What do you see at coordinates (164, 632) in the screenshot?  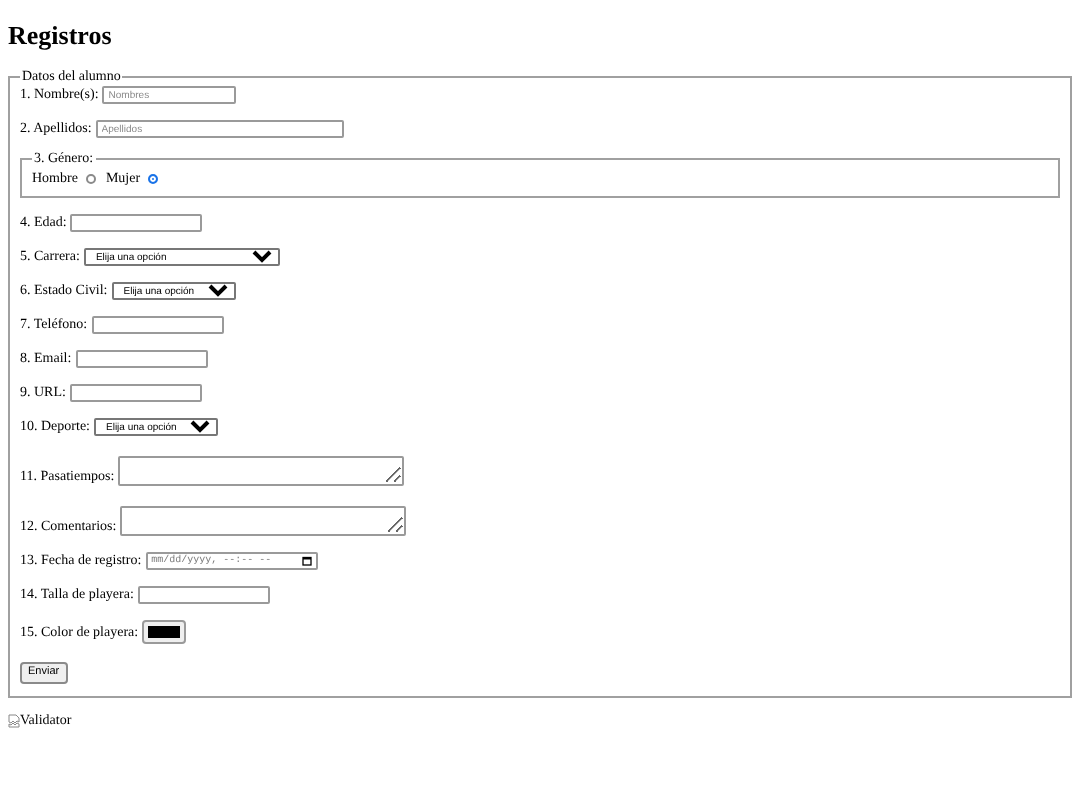 I see `color-picker` at bounding box center [164, 632].